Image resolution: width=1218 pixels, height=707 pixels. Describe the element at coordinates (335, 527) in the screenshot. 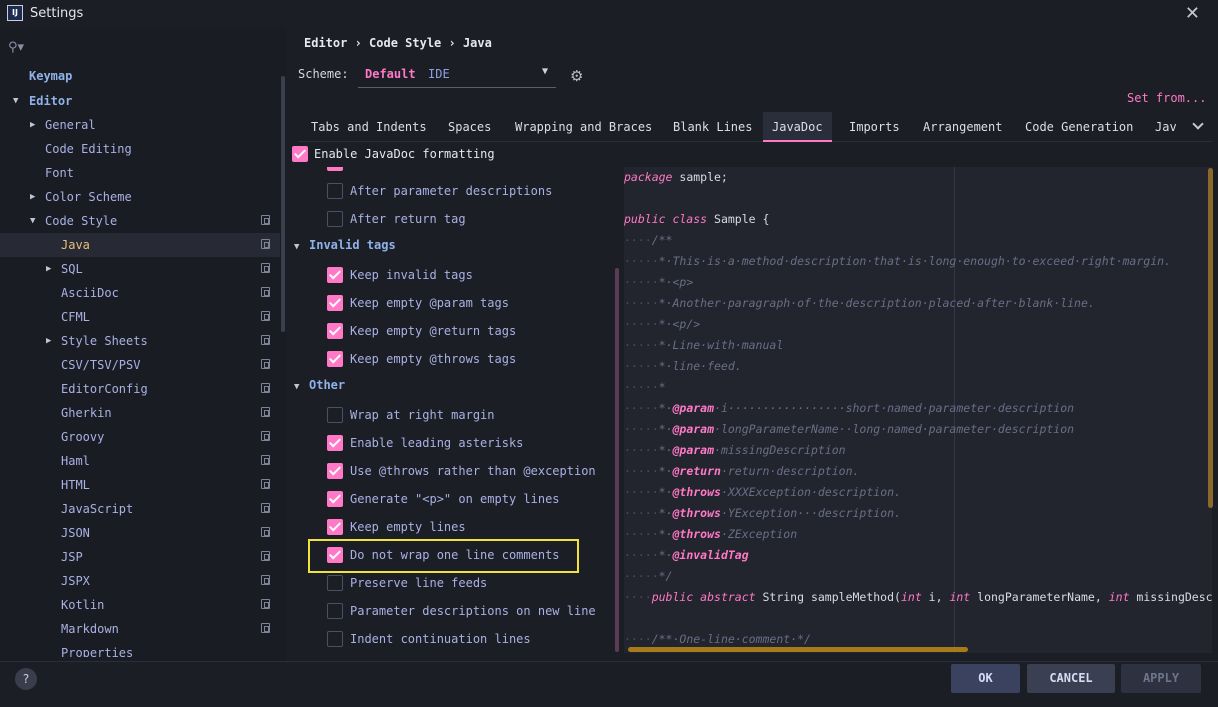

I see `keep-empty-lines-checkbox` at that location.